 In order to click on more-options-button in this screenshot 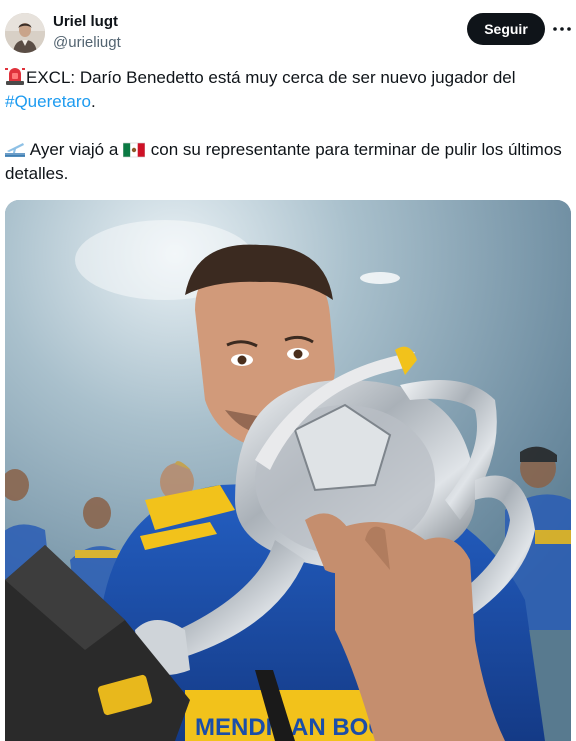, I will do `click(562, 29)`.